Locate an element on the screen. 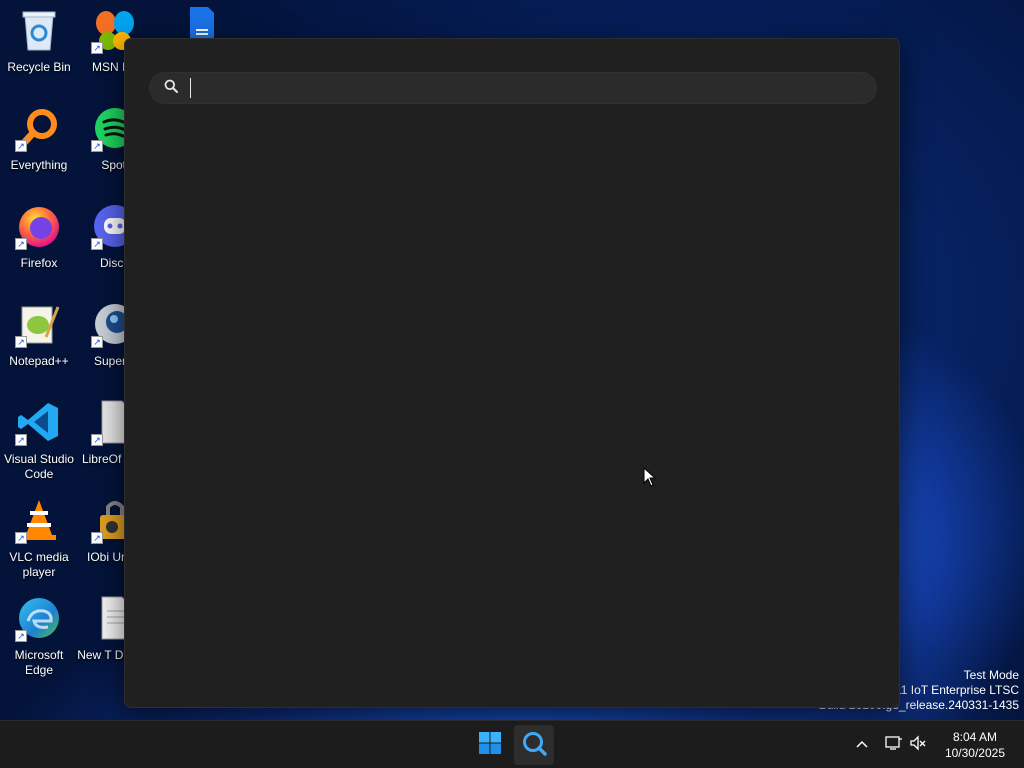 This screenshot has height=768, width=1024. clock-time: 8:04 AM is located at coordinates (974, 737).